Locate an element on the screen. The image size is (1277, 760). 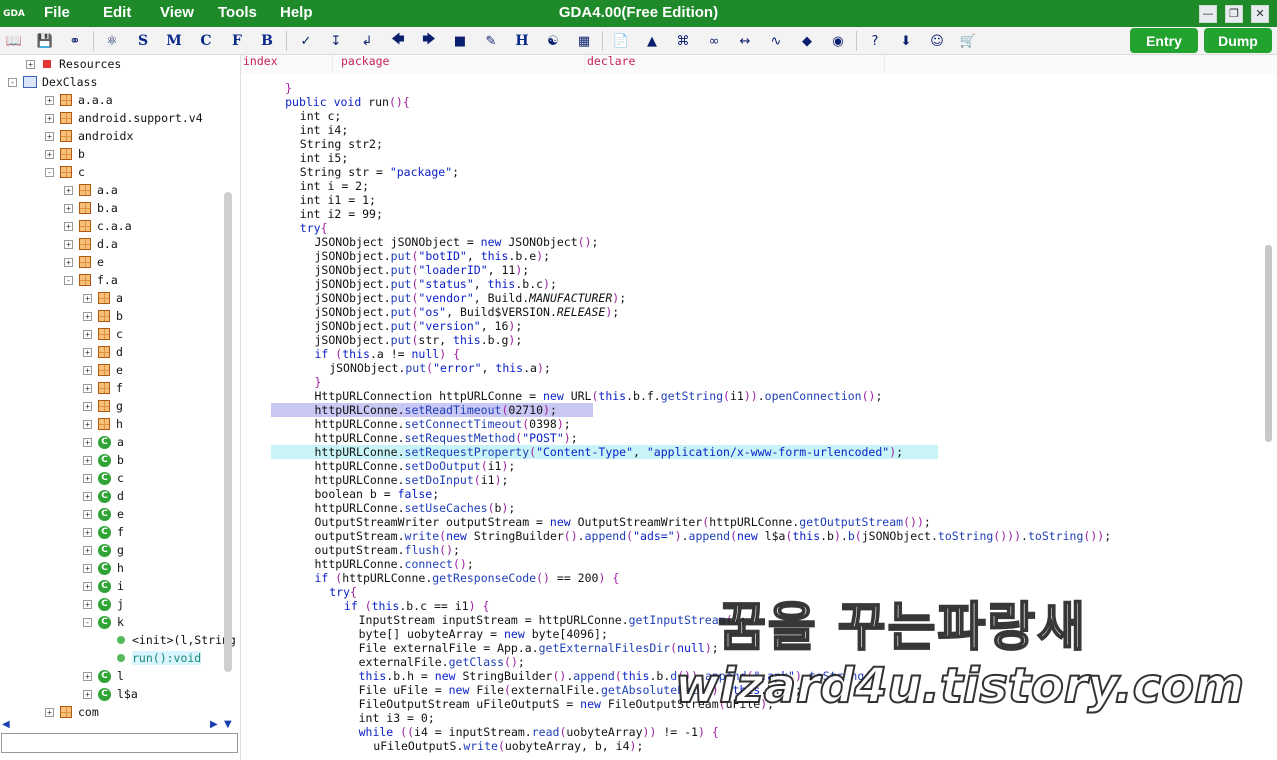
code-line: jSONObject.put("version", 16); is located at coordinates (751, 326).